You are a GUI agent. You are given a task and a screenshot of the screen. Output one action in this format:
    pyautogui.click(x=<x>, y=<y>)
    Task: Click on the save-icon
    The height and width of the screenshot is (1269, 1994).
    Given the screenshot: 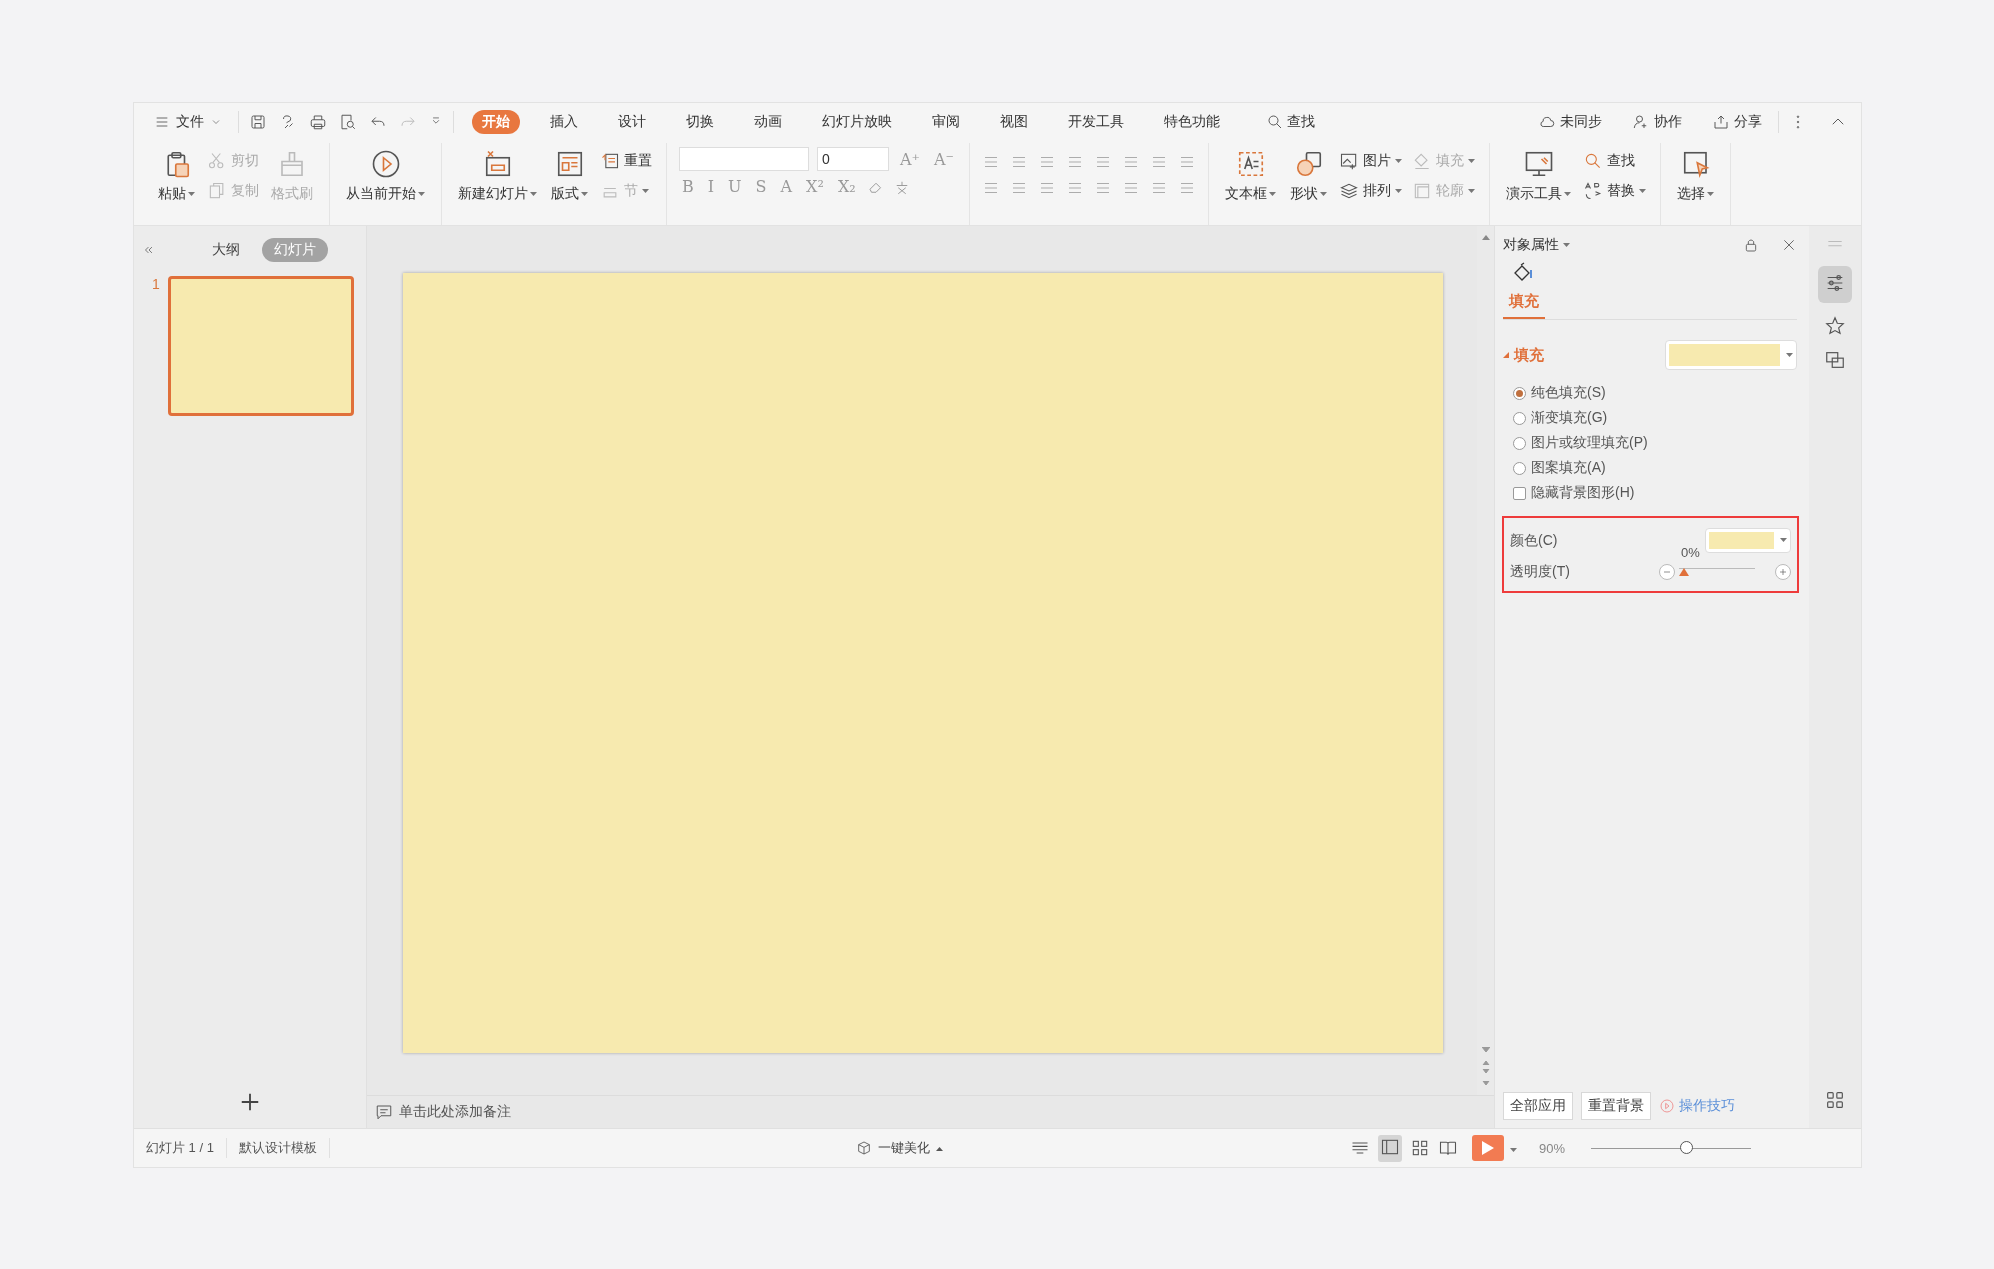 What is the action you would take?
    pyautogui.click(x=258, y=122)
    